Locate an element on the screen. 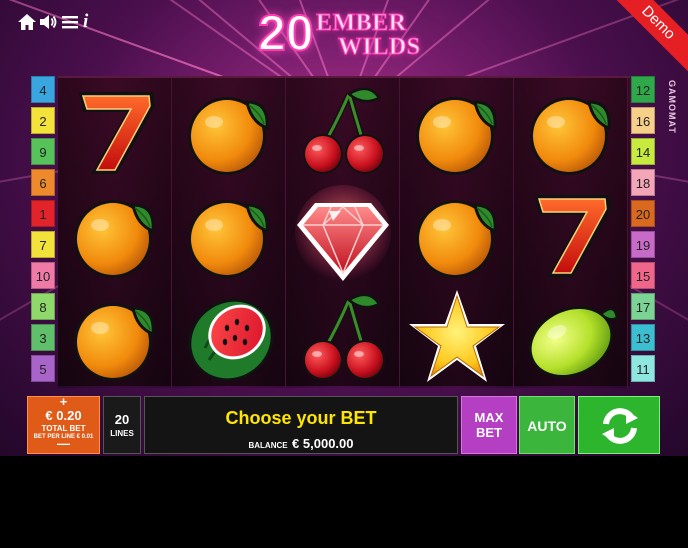  left-line-marker-2: 2 is located at coordinates (43, 120).